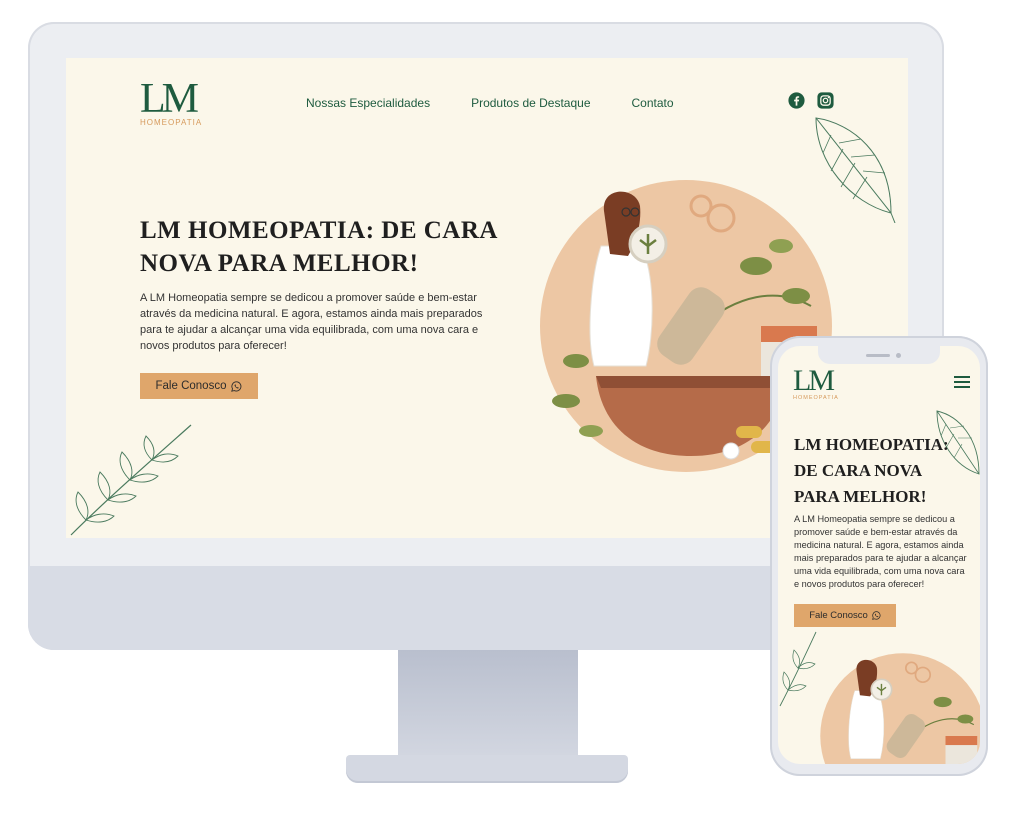 Image resolution: width=1020 pixels, height=818 pixels. I want to click on hamburger-menu-icon, so click(962, 383).